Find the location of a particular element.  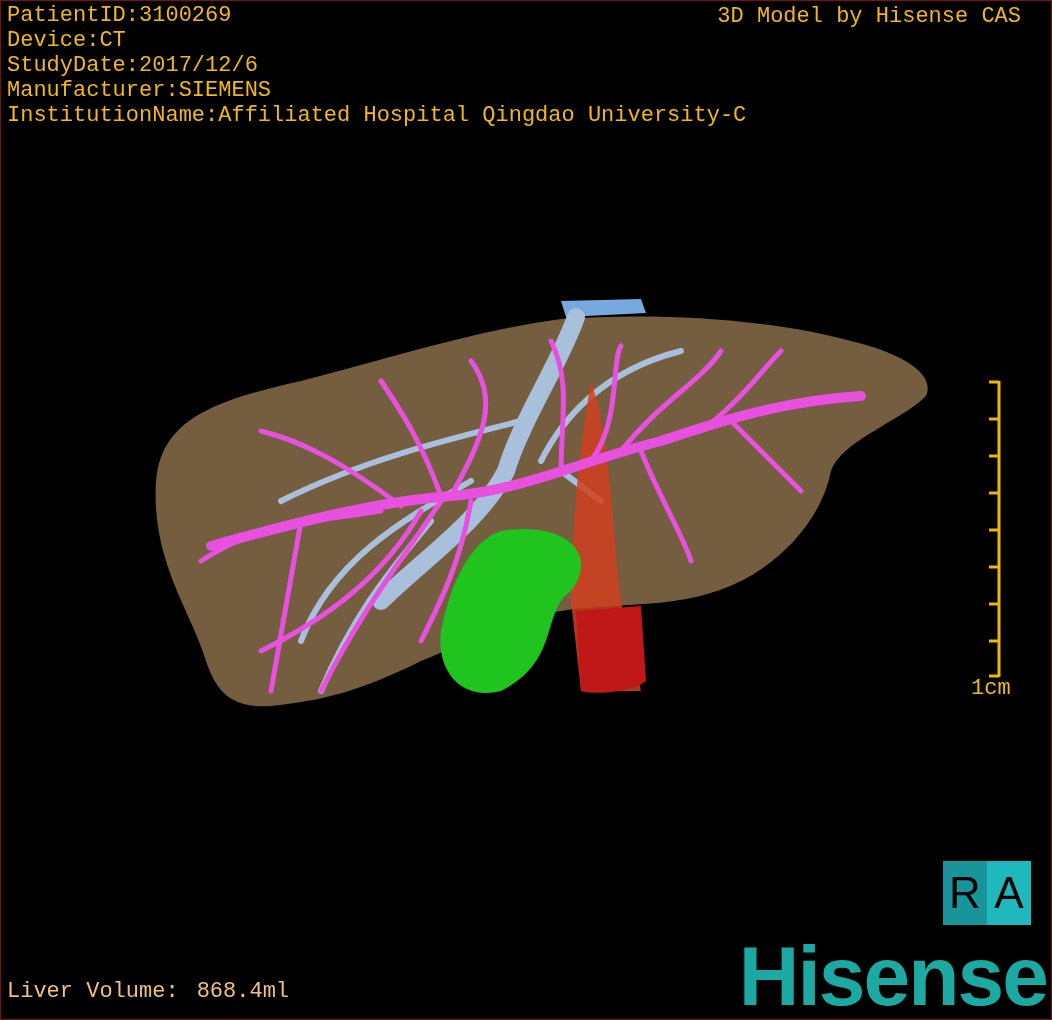

volume-label: Liver Volume: is located at coordinates (93, 992).